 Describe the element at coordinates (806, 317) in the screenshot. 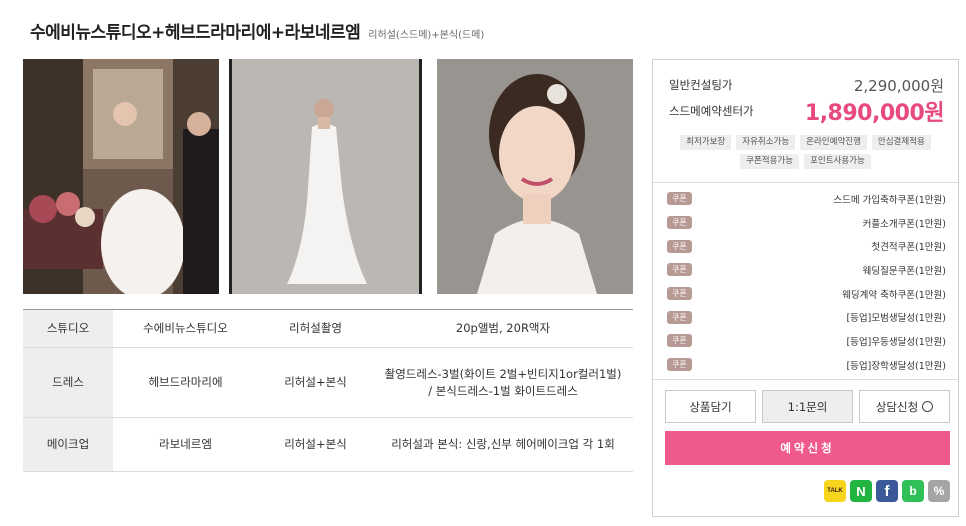

I see `list-item: 쿠폰 [등업]모범생달성(1만원)` at that location.